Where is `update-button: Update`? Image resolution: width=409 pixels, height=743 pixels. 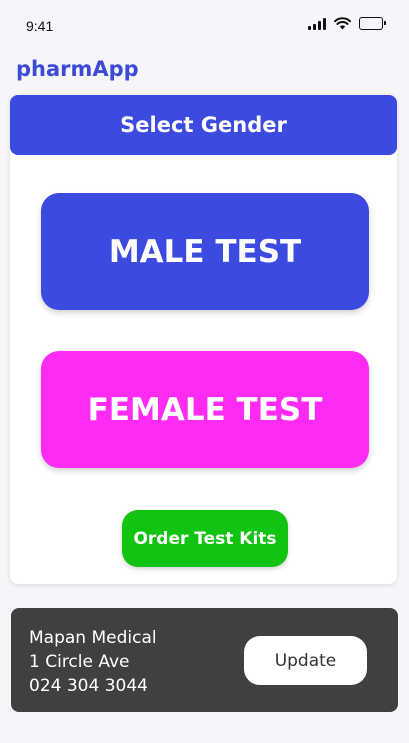
update-button: Update is located at coordinates (305, 660).